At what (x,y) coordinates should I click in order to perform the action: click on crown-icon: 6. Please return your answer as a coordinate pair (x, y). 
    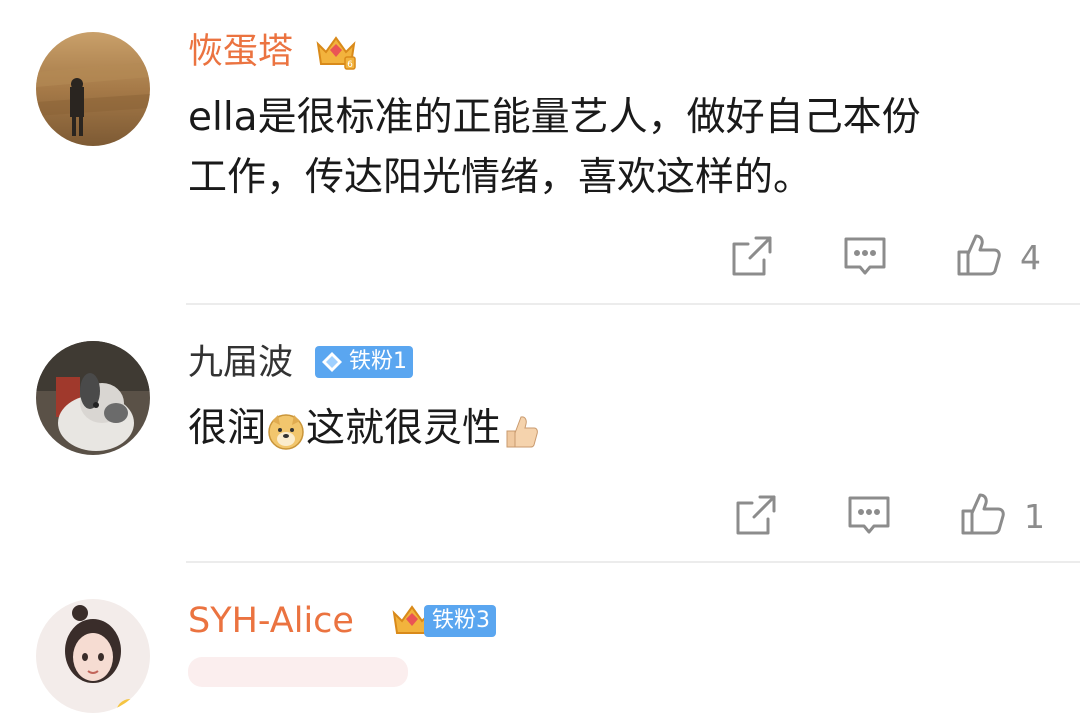
    Looking at the image, I should click on (336, 52).